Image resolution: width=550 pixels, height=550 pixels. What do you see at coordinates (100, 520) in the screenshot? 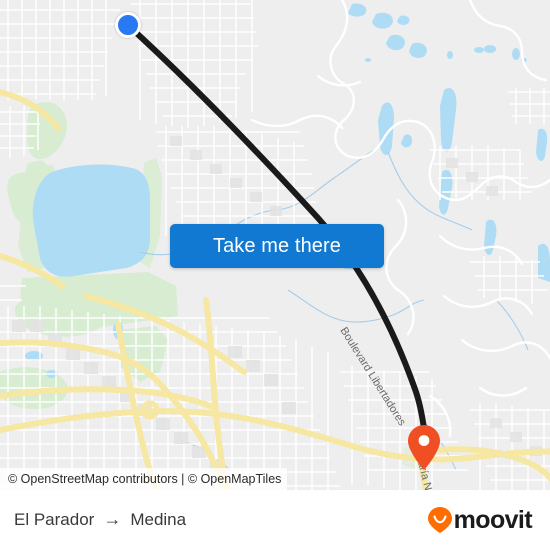
I see `trip-summary: El Parador → Medina` at bounding box center [100, 520].